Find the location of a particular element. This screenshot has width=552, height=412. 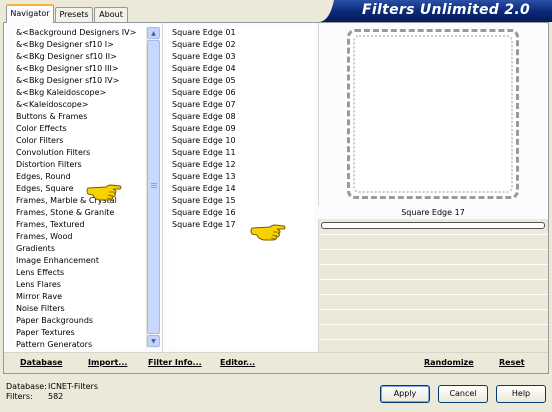

category-item: Frames, Textured is located at coordinates (50, 225).